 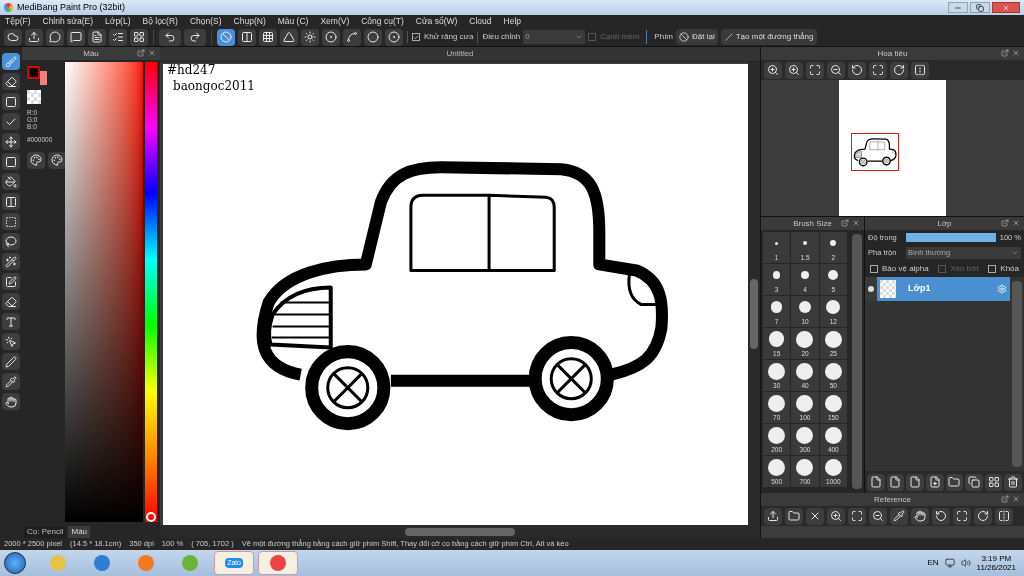 I want to click on page-button, so click(x=97, y=37).